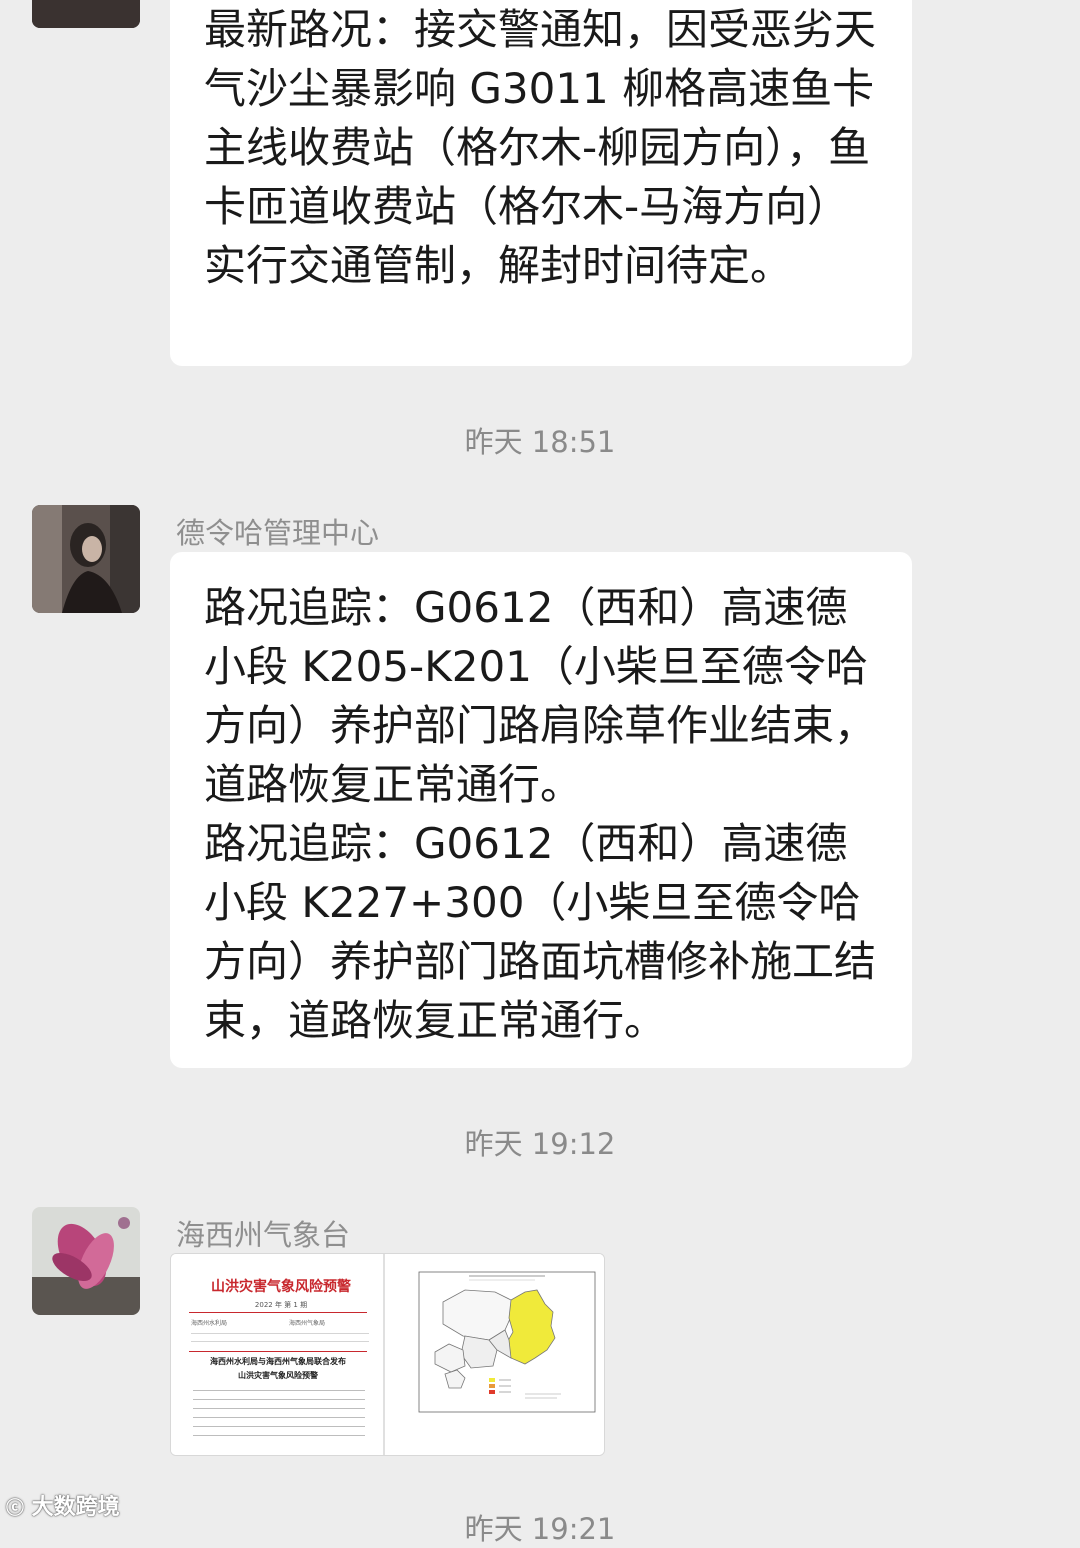  Describe the element at coordinates (307, 1323) in the screenshot. I see `document-issuer-right: 海西州气象局` at that location.